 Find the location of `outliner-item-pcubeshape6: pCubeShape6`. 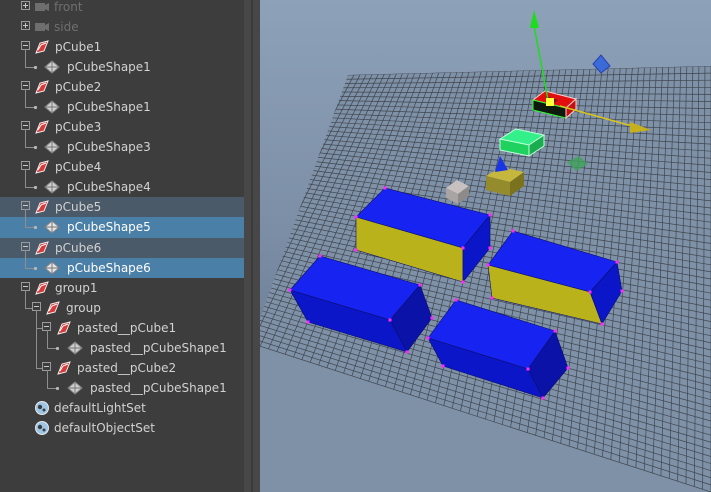

outliner-item-pcubeshape6: pCubeShape6 is located at coordinates (122, 264).